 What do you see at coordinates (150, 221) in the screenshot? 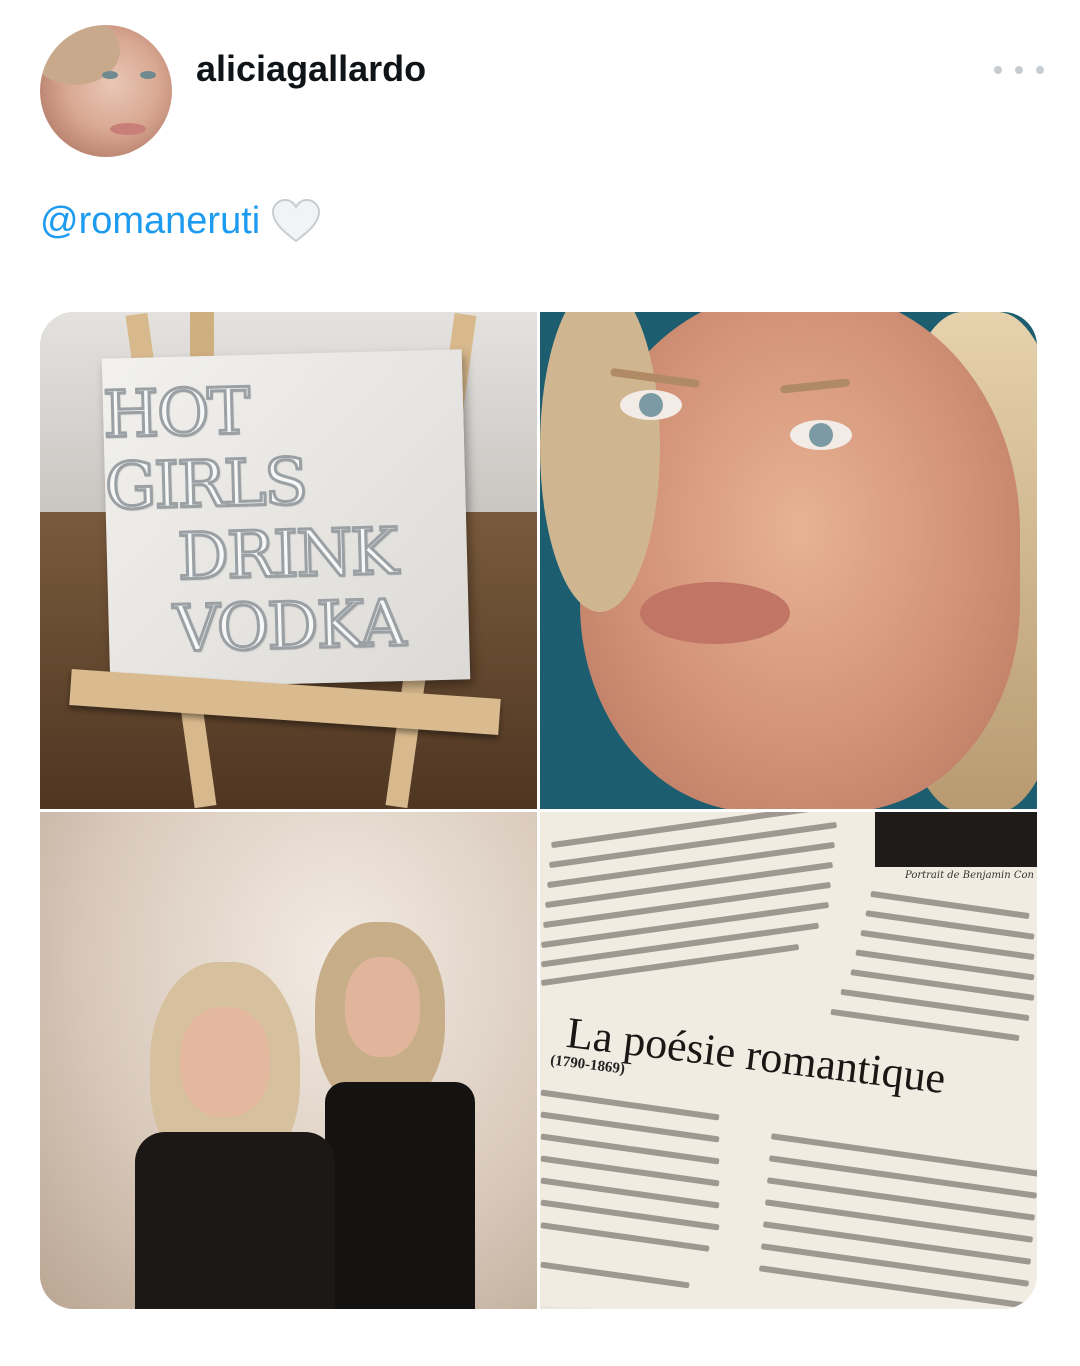
I see `mention-link: @romaneruti` at bounding box center [150, 221].